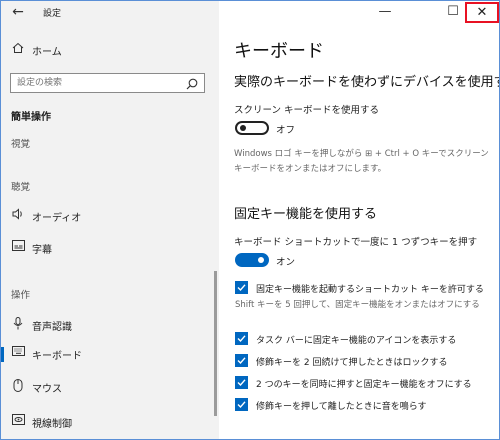 The height and width of the screenshot is (440, 500). I want to click on sidebar-scrollbar, so click(215, 343).